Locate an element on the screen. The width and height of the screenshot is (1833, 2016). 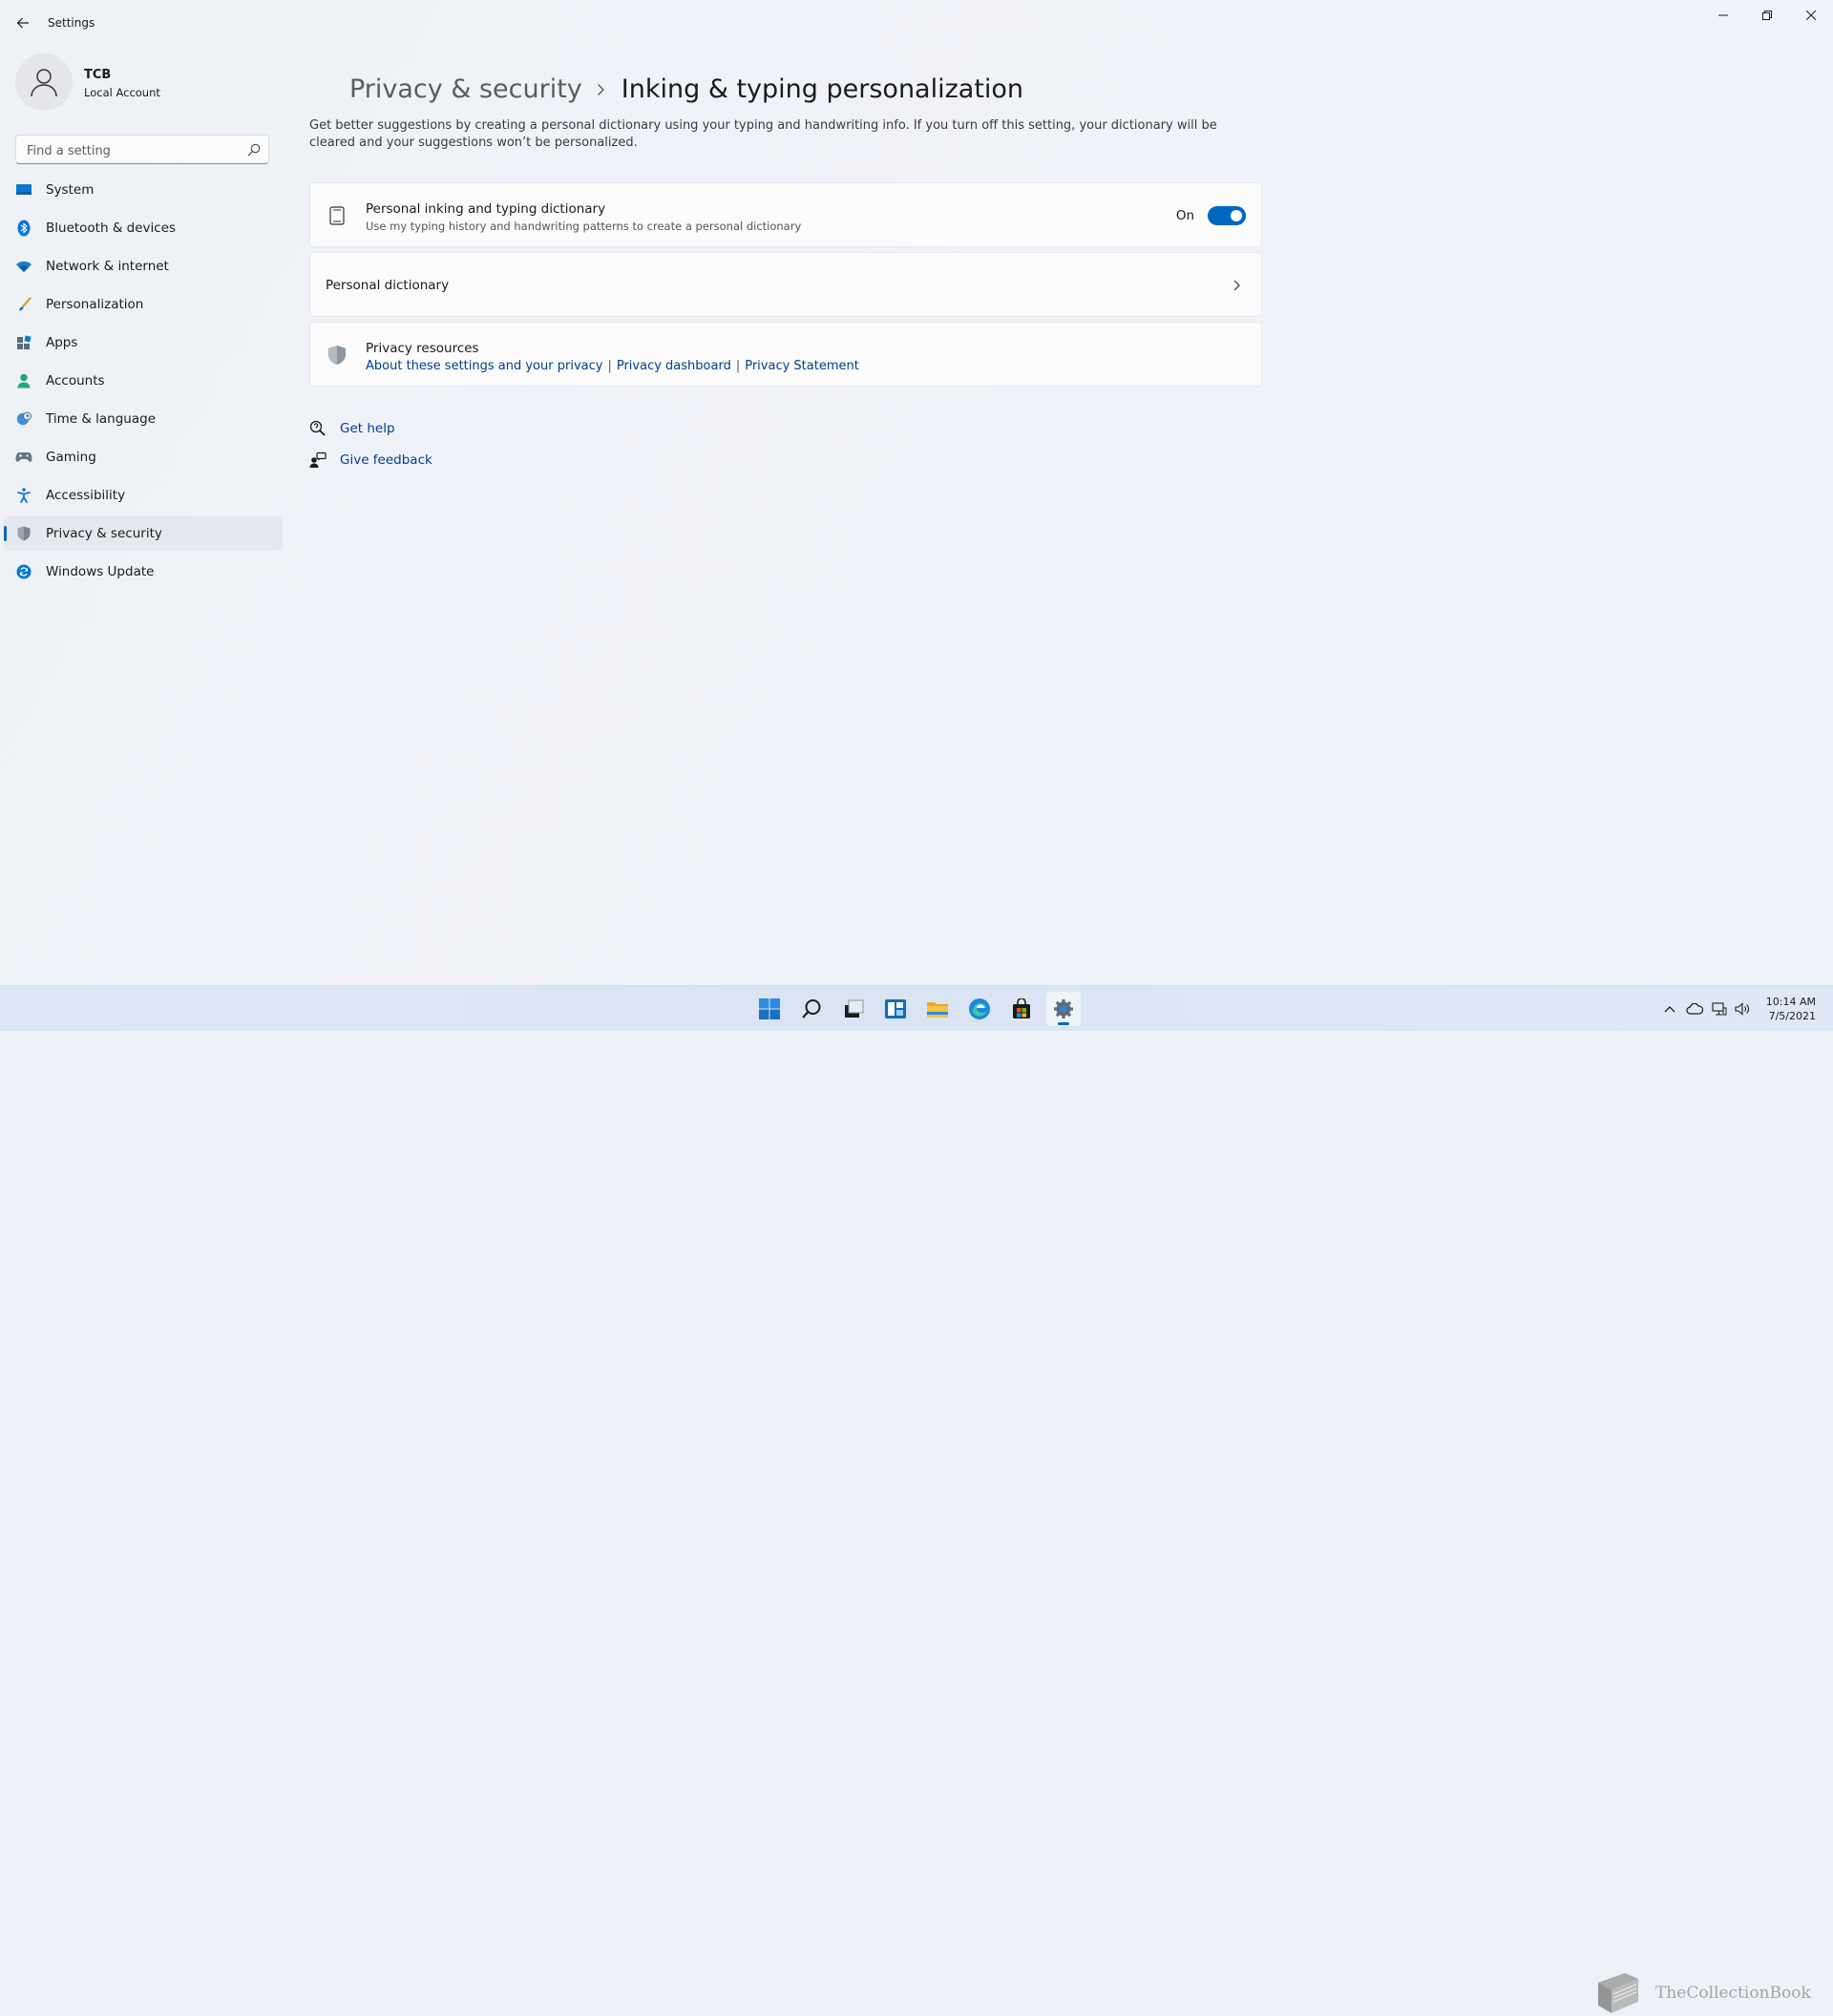
sidebar-item-label: Apps is located at coordinates (62, 343).